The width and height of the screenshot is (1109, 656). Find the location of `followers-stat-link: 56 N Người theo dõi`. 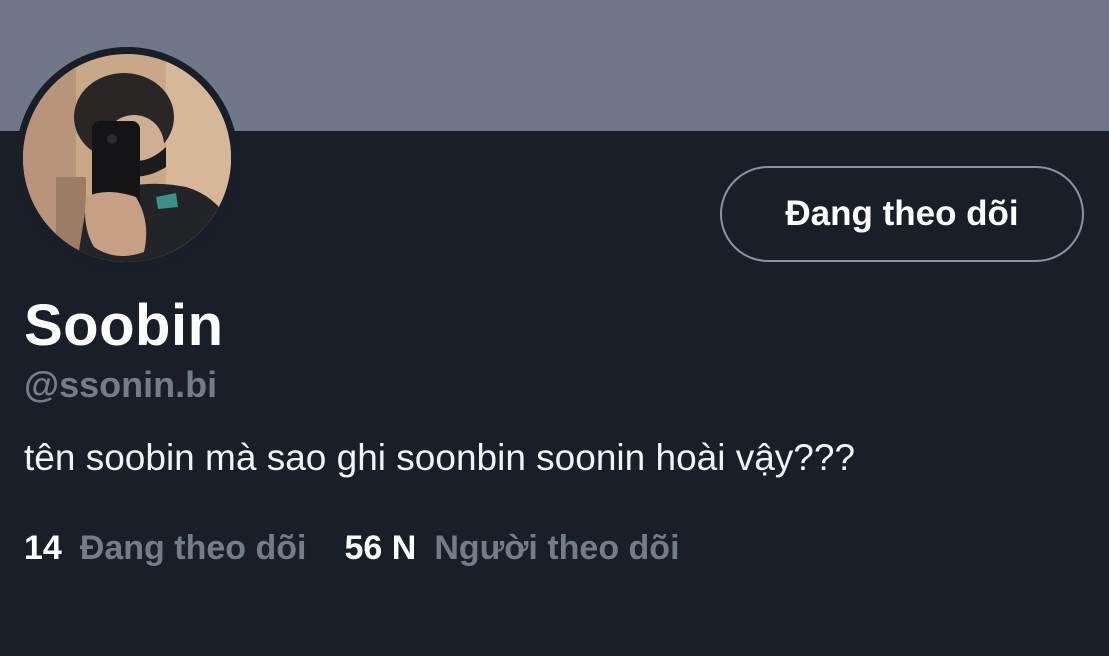

followers-stat-link: 56 N Người theo dõi is located at coordinates (511, 548).